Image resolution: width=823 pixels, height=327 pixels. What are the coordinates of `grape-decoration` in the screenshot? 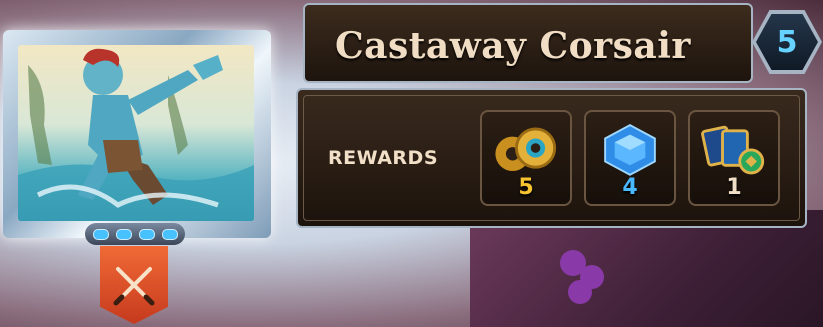 It's located at (580, 292).